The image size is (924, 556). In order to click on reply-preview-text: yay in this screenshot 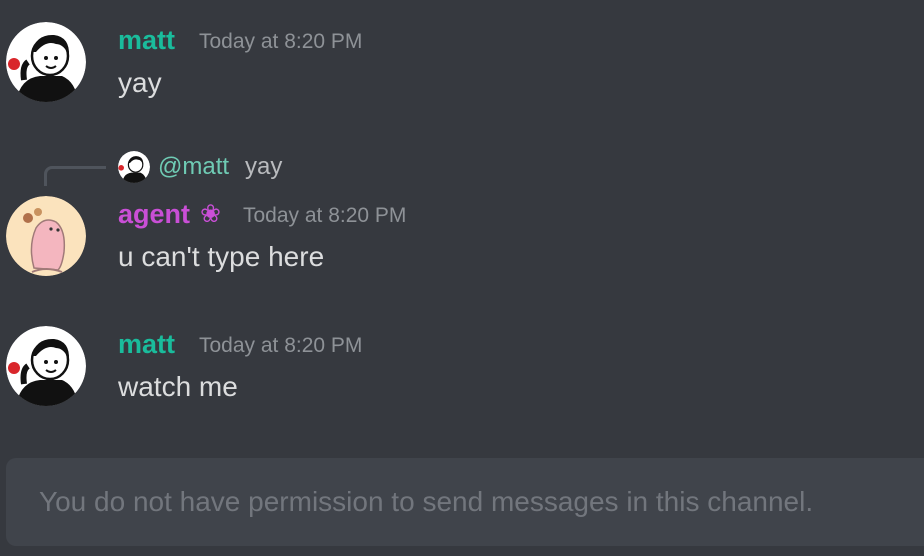, I will do `click(263, 167)`.